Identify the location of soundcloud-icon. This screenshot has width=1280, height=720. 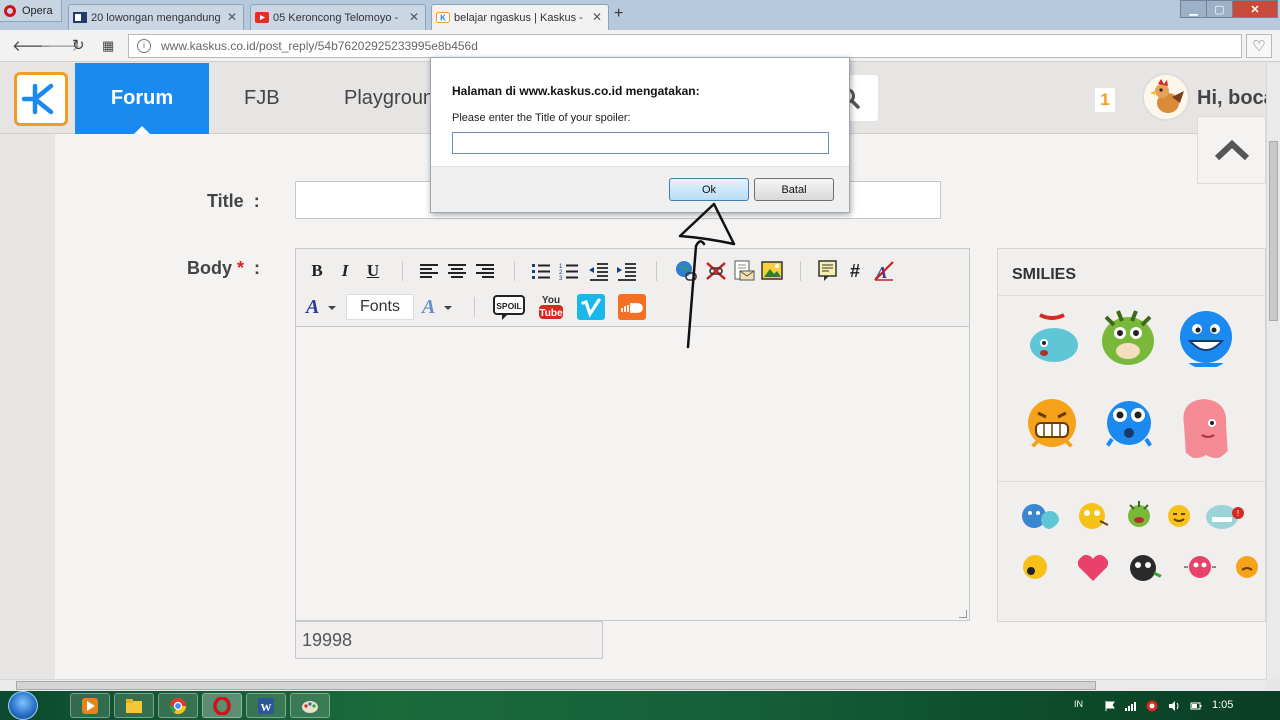
(632, 307).